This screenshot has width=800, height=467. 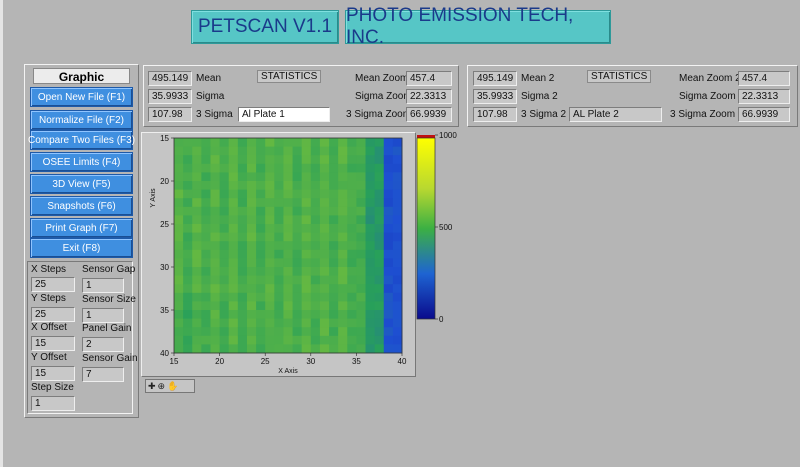 What do you see at coordinates (81, 84) in the screenshot?
I see `graphic-displays-title: Graphic Displays` at bounding box center [81, 84].